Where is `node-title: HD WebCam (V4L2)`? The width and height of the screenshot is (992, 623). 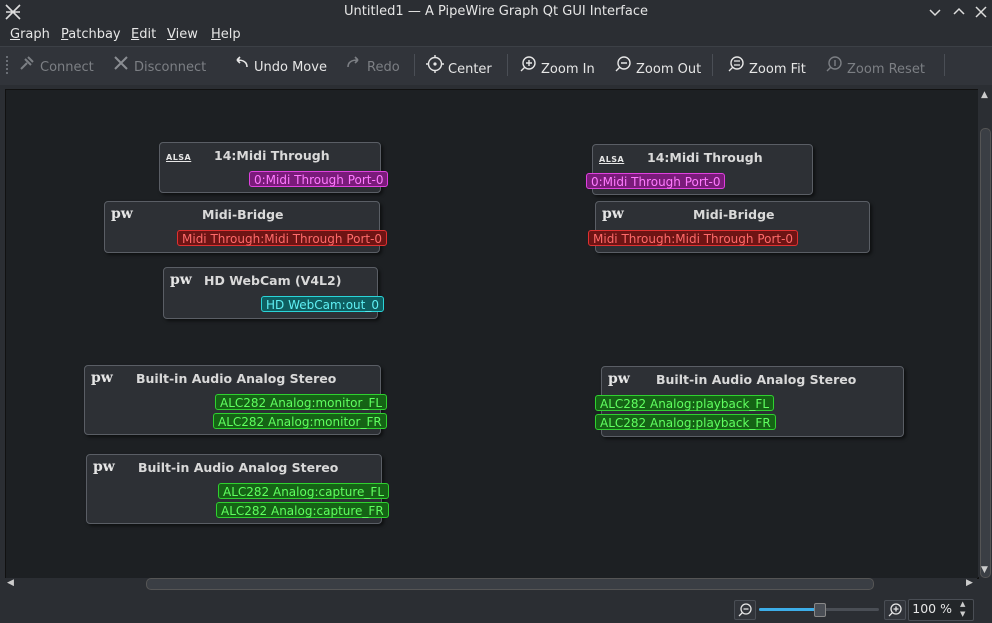
node-title: HD WebCam (V4L2) is located at coordinates (273, 280).